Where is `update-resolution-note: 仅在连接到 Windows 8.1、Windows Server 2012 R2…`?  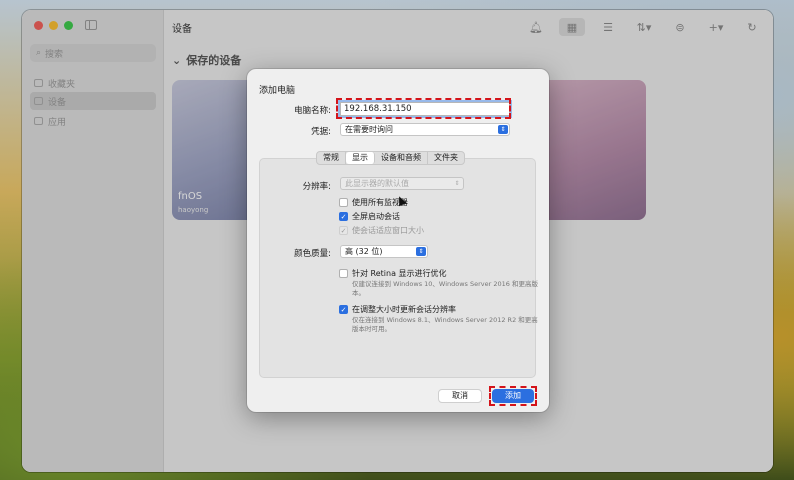 update-resolution-note: 仅在连接到 Windows 8.1、Windows Server 2012 R2… is located at coordinates (445, 324).